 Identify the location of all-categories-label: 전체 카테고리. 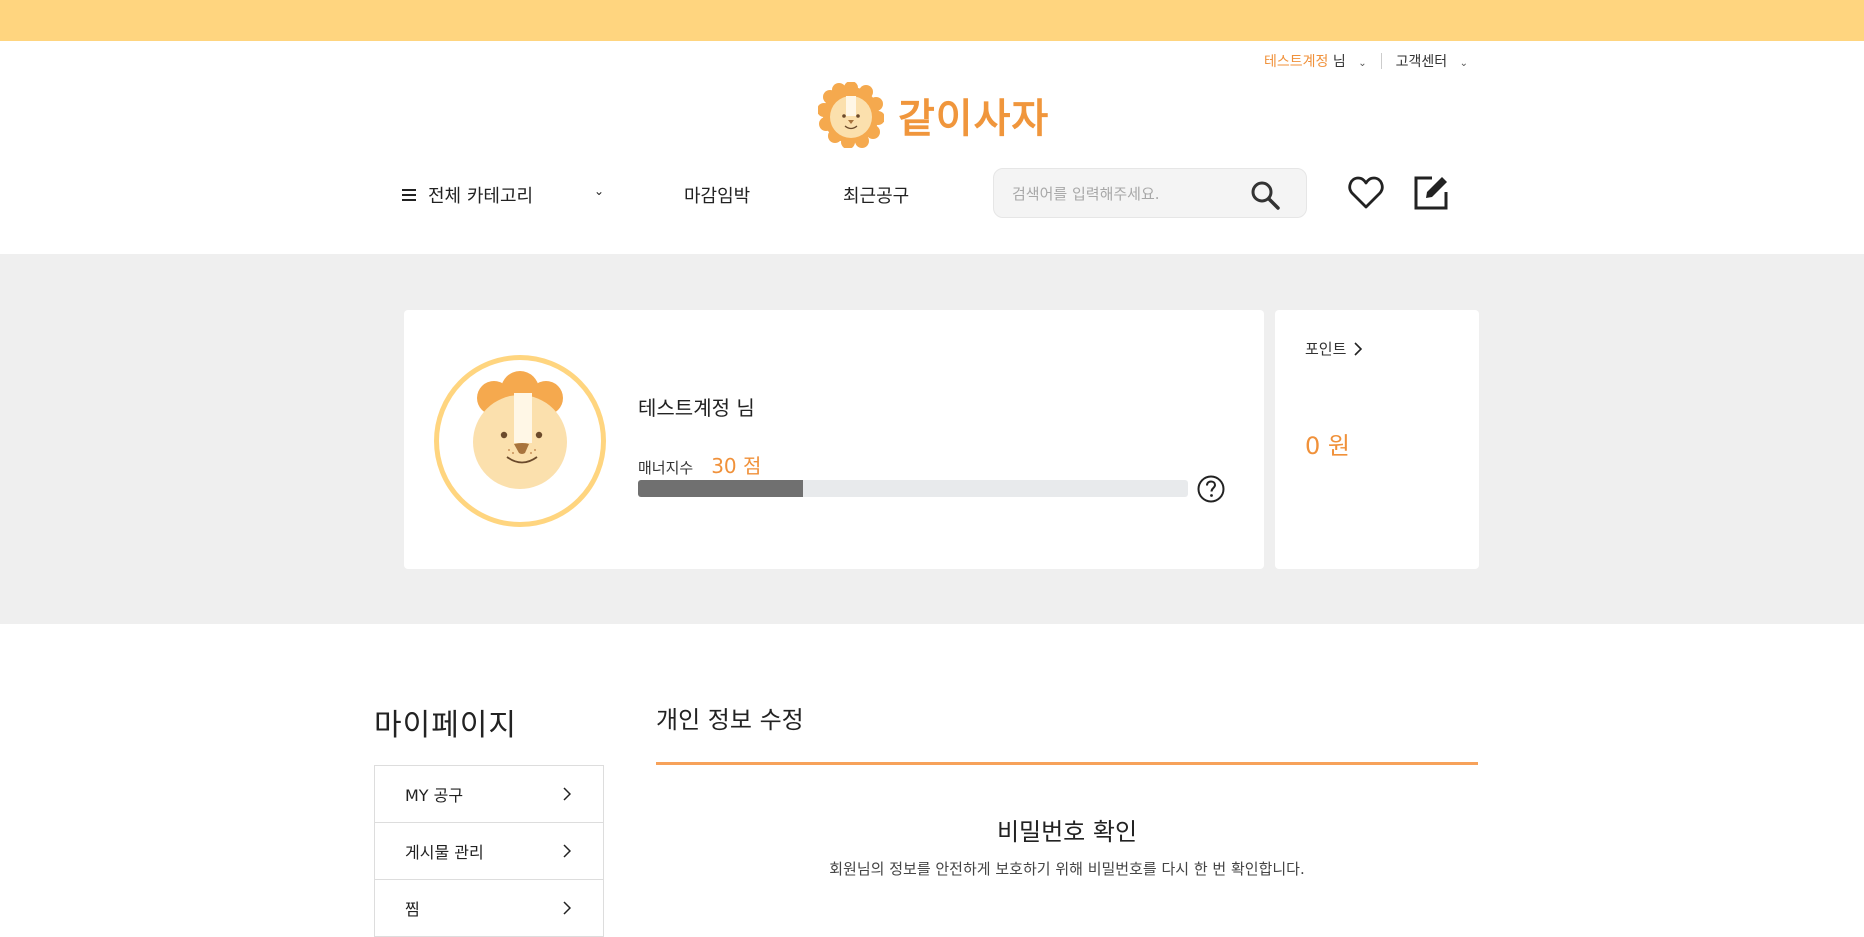
(481, 196).